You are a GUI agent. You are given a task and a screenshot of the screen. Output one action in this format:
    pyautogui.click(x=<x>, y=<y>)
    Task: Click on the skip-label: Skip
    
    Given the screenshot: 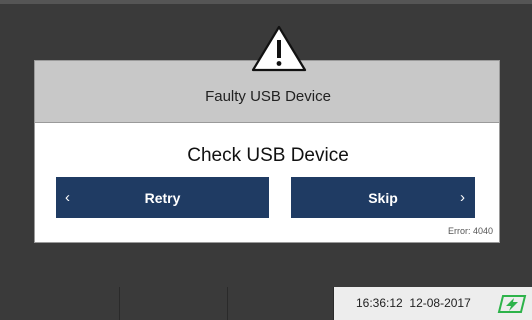 What is the action you would take?
    pyautogui.click(x=383, y=197)
    